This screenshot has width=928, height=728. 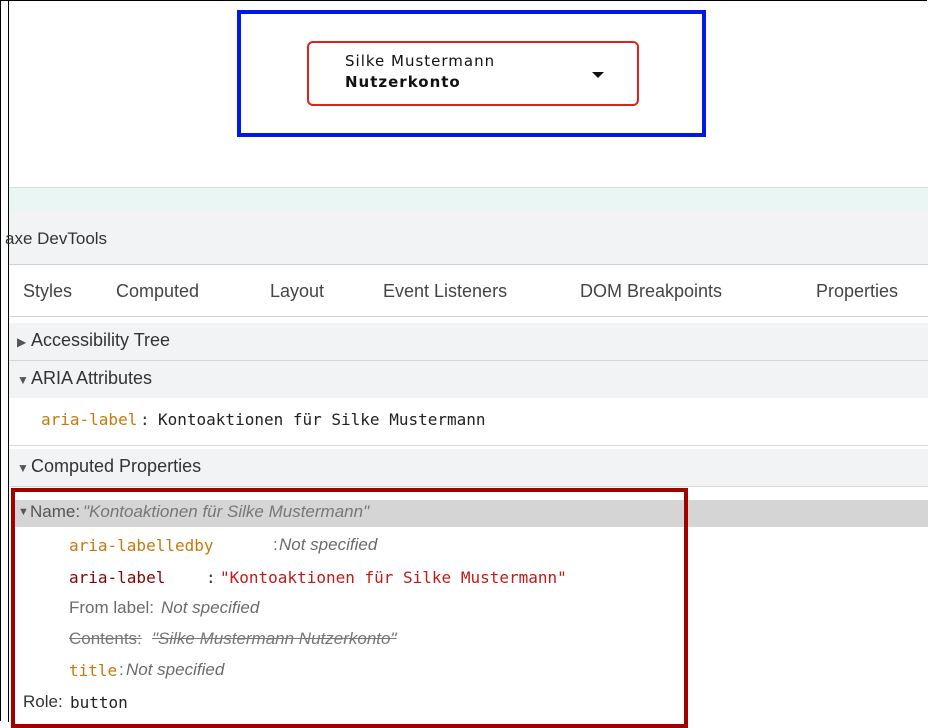 I want to click on section-label: ARIA Attributes, so click(x=92, y=378).